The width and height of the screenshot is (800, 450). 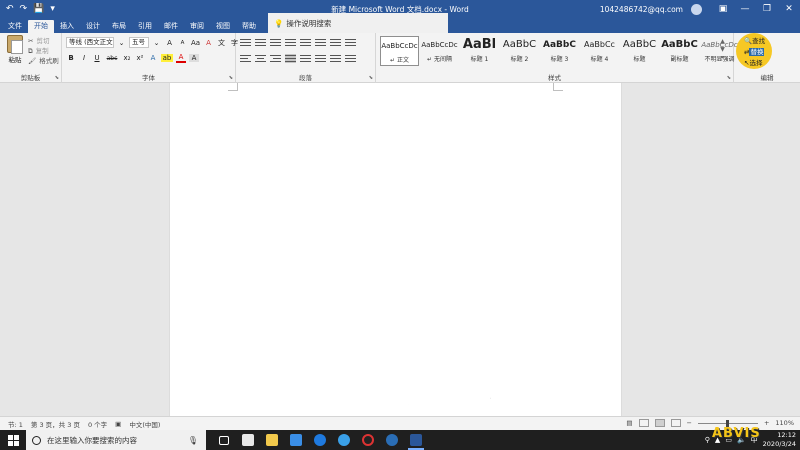 I want to click on word-taskbar-icon, so click(x=416, y=440).